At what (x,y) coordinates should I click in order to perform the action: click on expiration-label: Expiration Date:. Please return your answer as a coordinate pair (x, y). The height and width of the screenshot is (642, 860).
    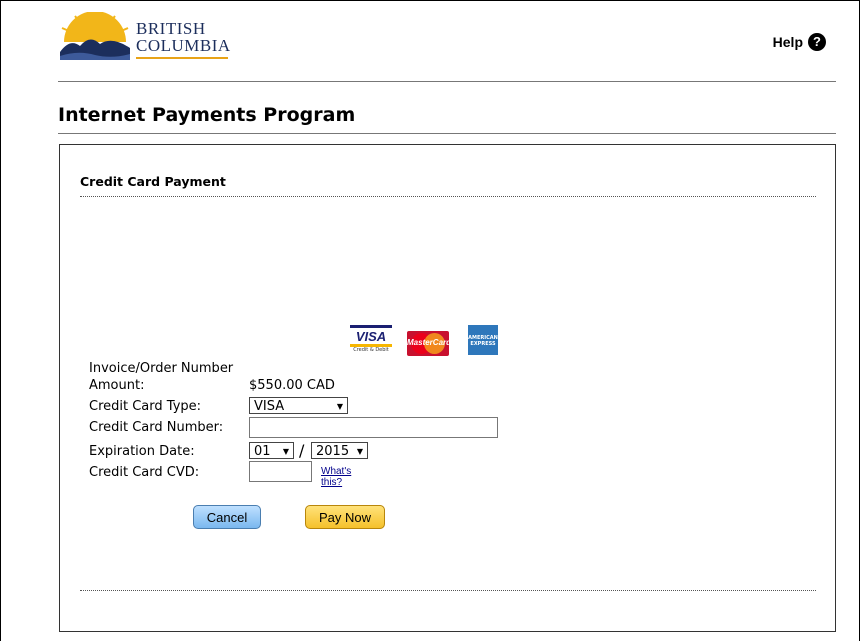
    Looking at the image, I should click on (142, 451).